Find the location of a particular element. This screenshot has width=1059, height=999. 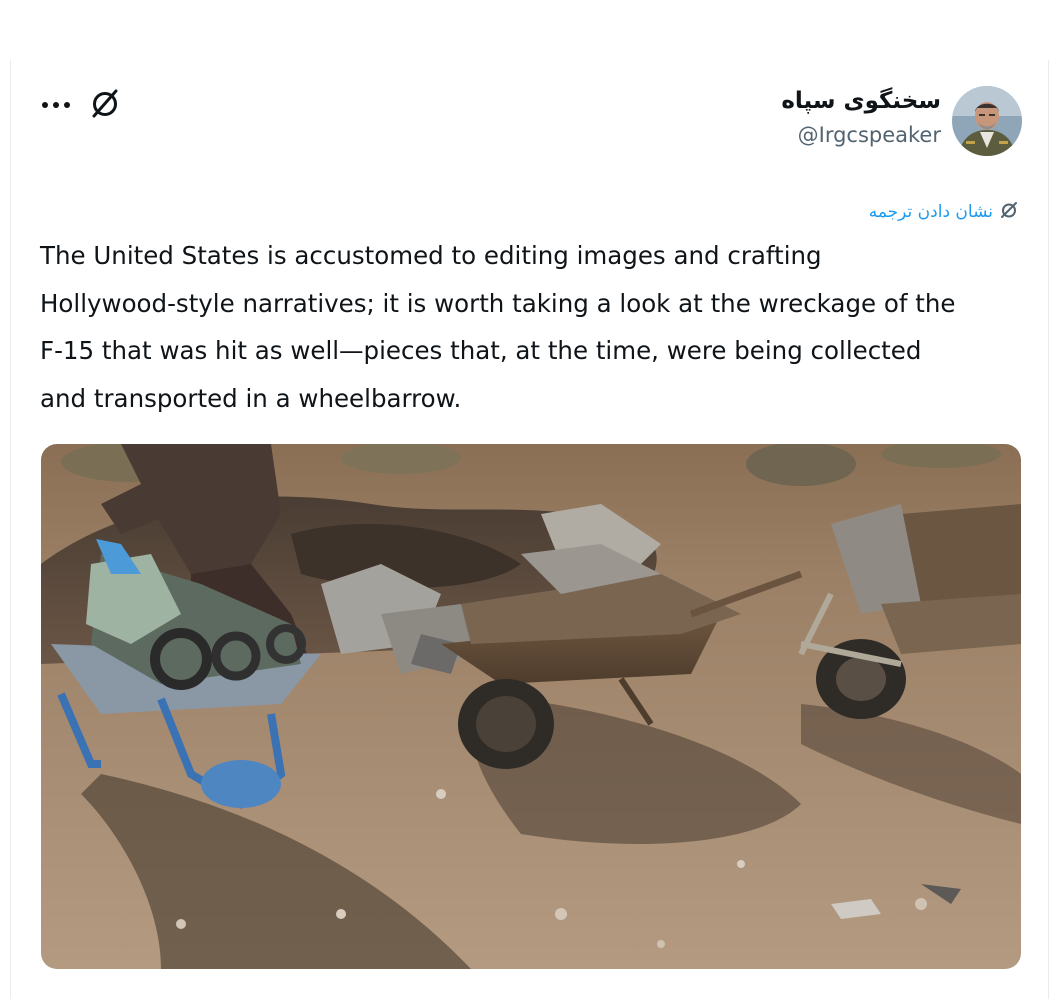

tweet-header: سخنگوی سپاه @Irgcspeaker is located at coordinates (529, 122).